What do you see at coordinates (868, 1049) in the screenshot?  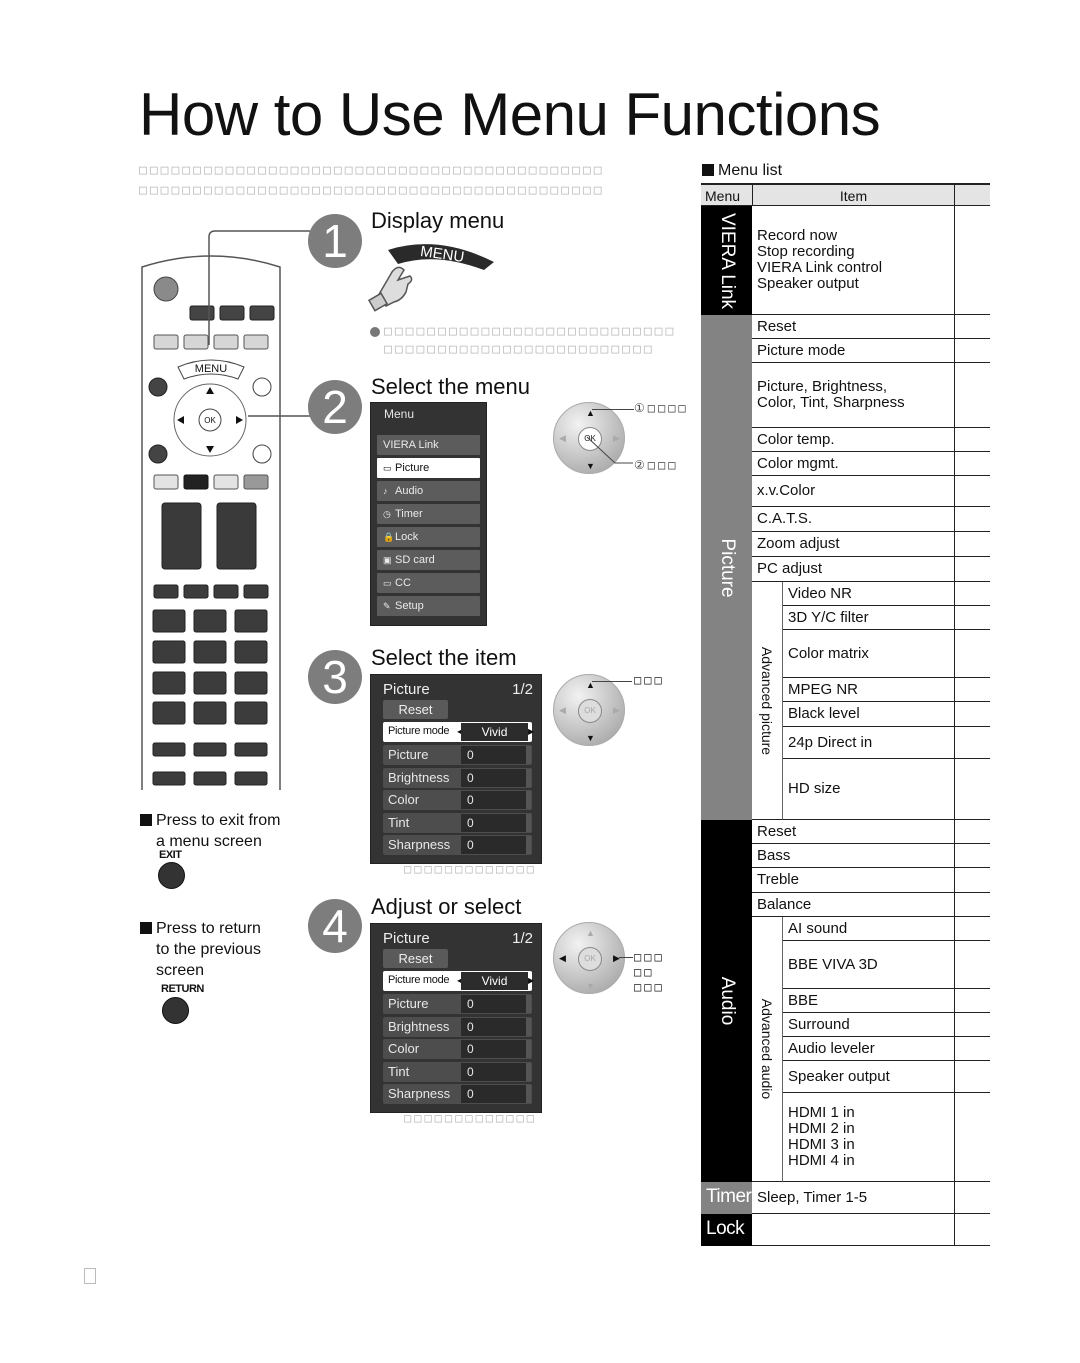 I see `menu-list-item: Audio leveler` at bounding box center [868, 1049].